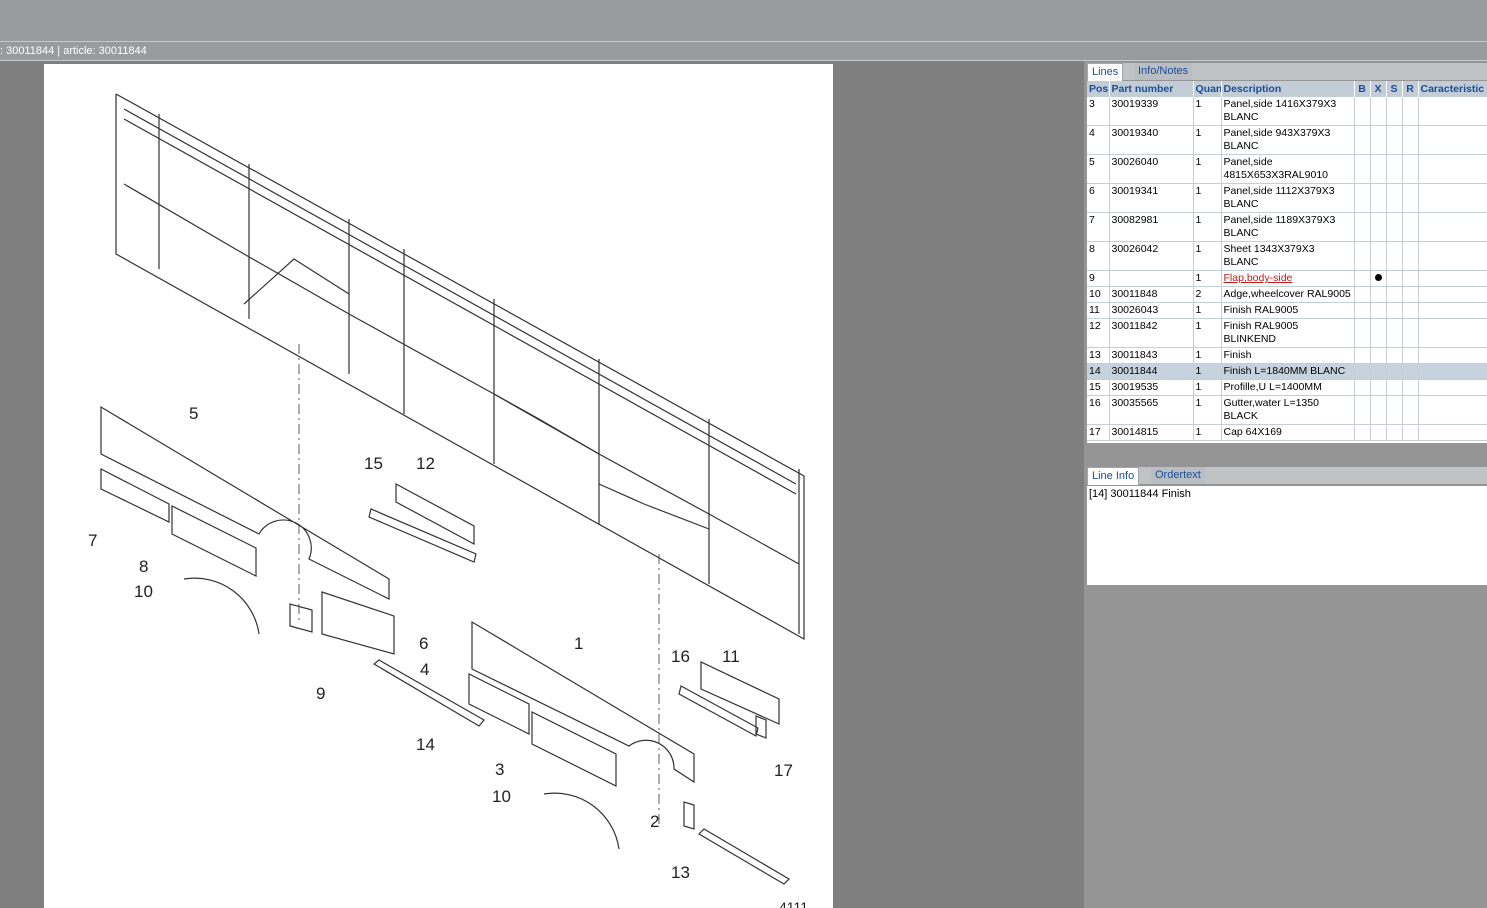 This screenshot has width=1487, height=908. I want to click on row-pos: 9, so click(1098, 278).